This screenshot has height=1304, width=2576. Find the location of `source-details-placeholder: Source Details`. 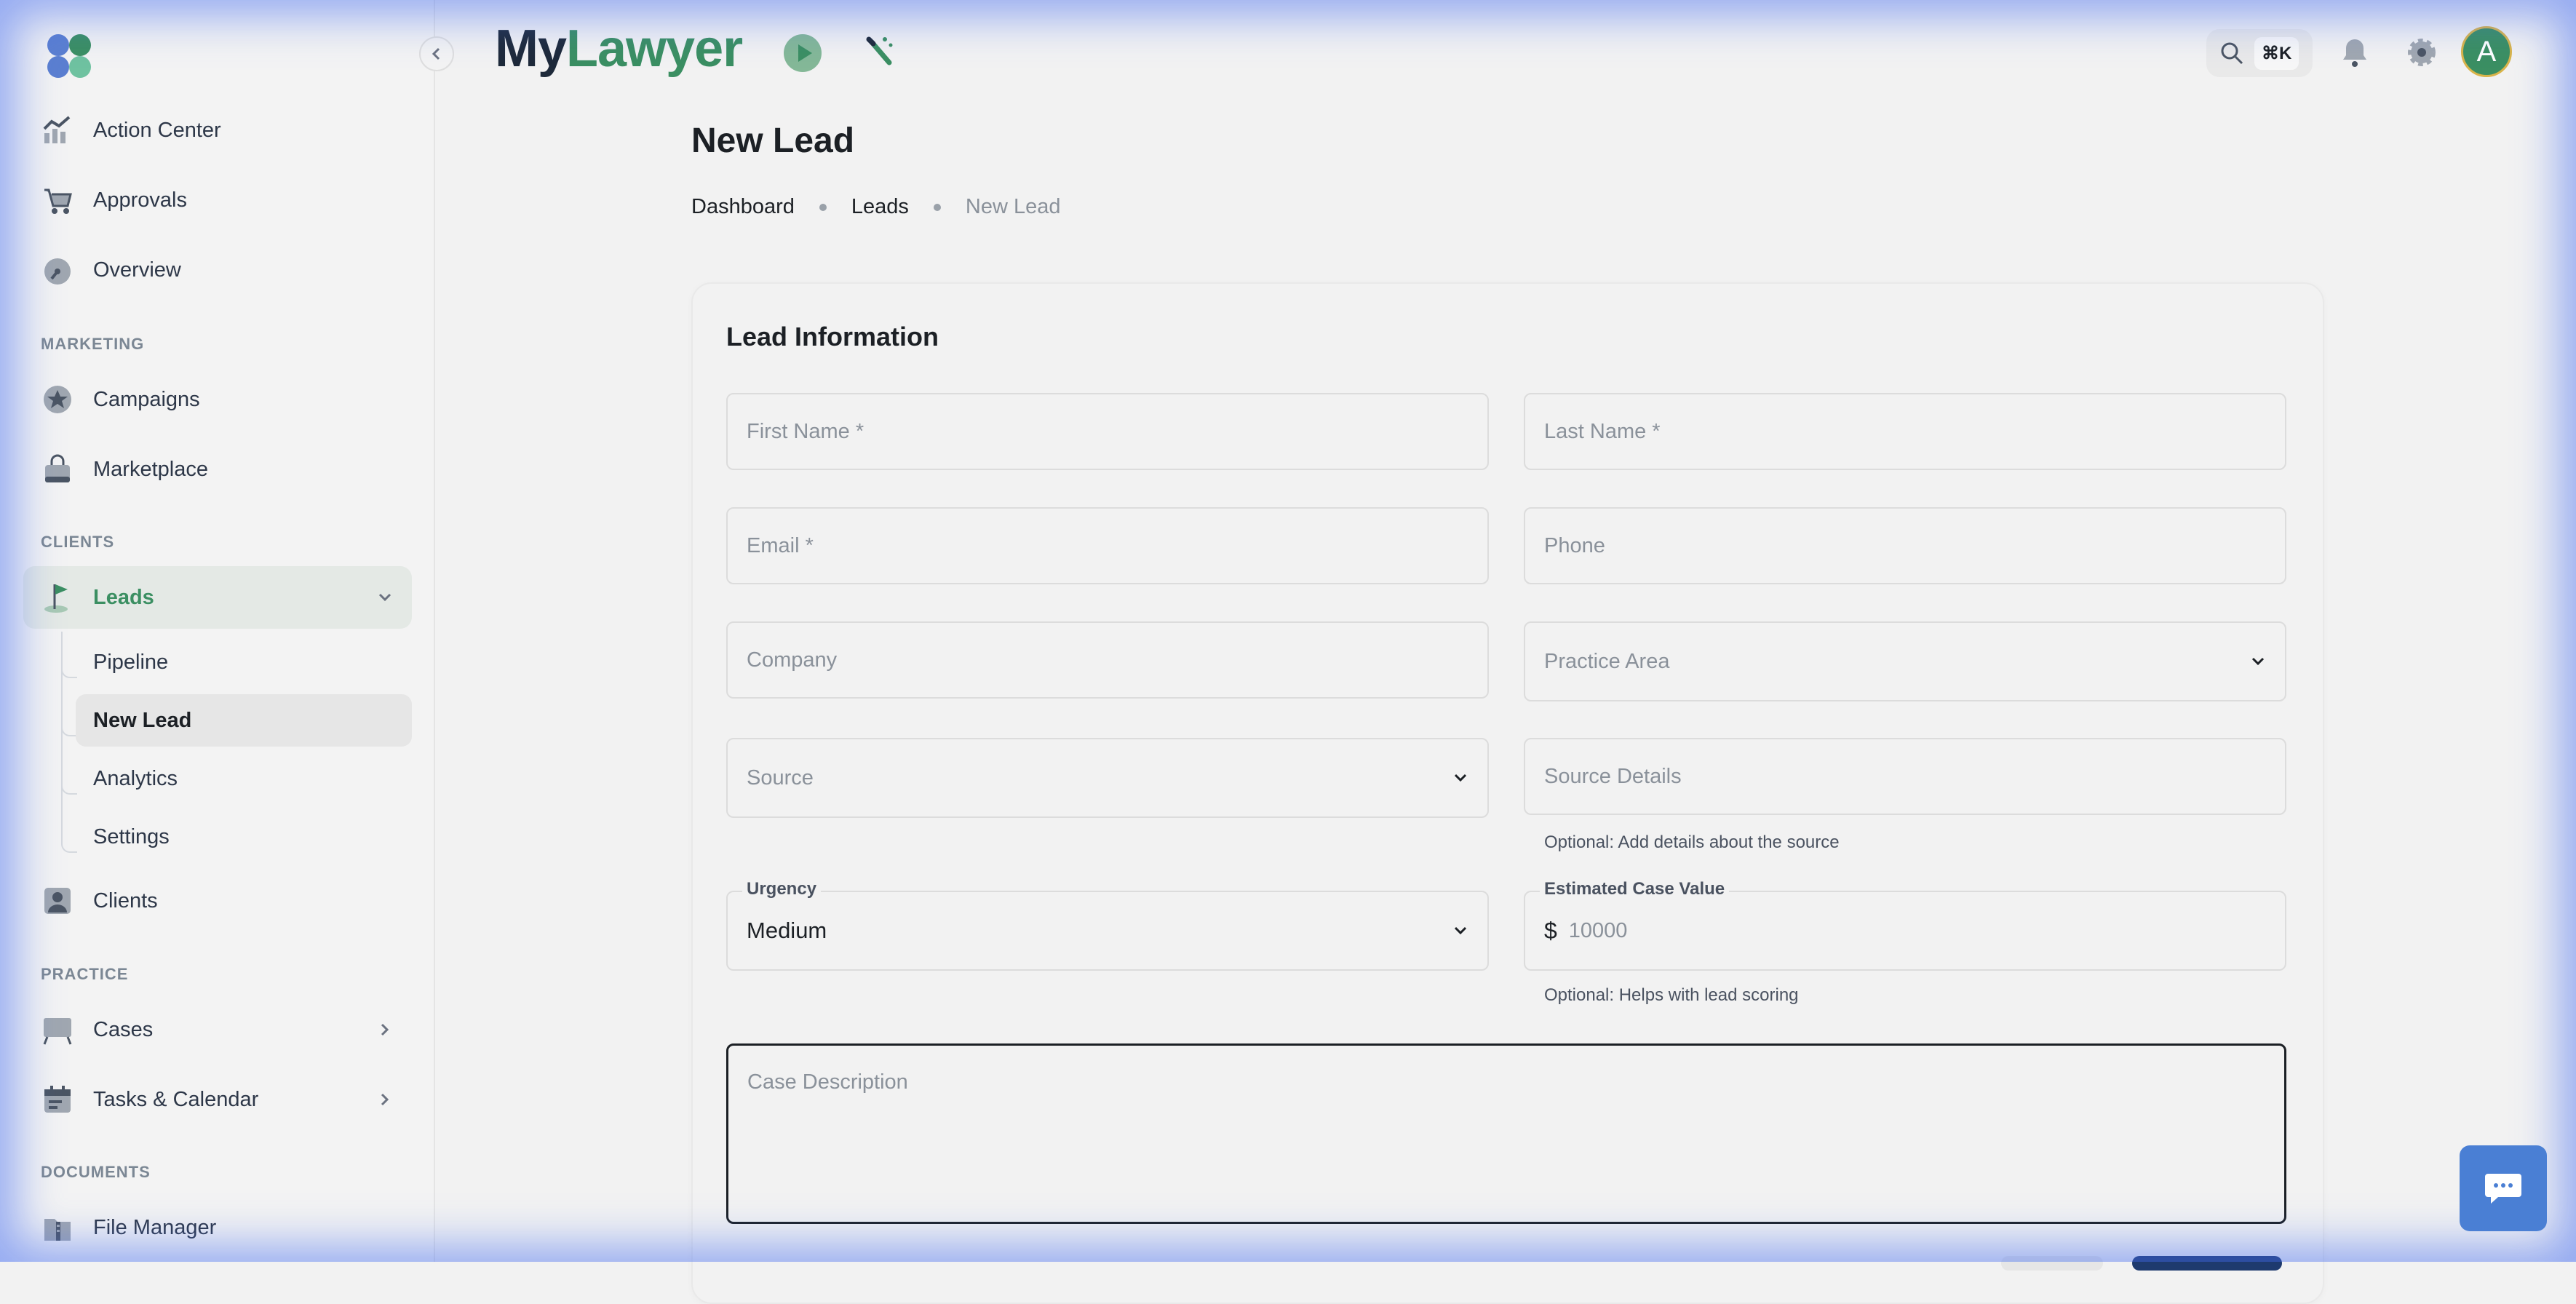

source-details-placeholder: Source Details is located at coordinates (1613, 776).